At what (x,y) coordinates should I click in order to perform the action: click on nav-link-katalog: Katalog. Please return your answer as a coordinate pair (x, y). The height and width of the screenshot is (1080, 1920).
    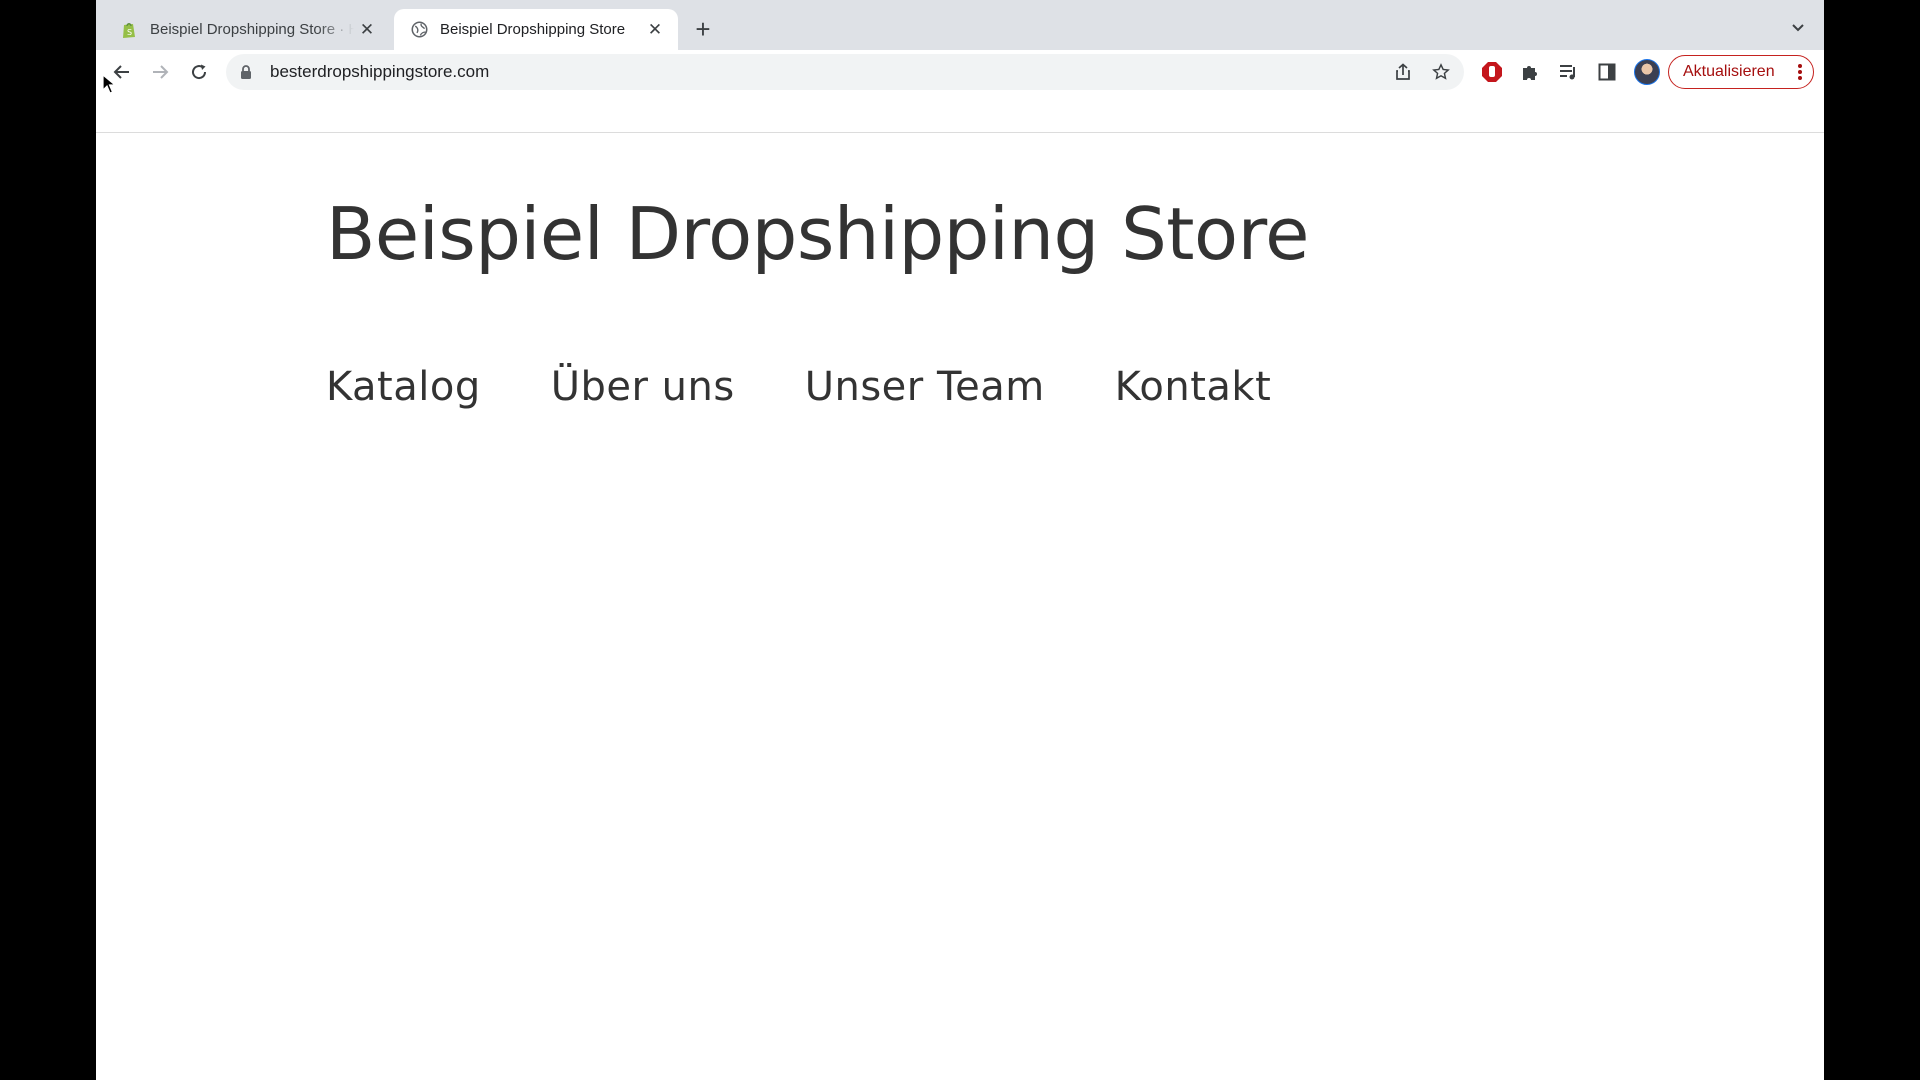
    Looking at the image, I should click on (403, 387).